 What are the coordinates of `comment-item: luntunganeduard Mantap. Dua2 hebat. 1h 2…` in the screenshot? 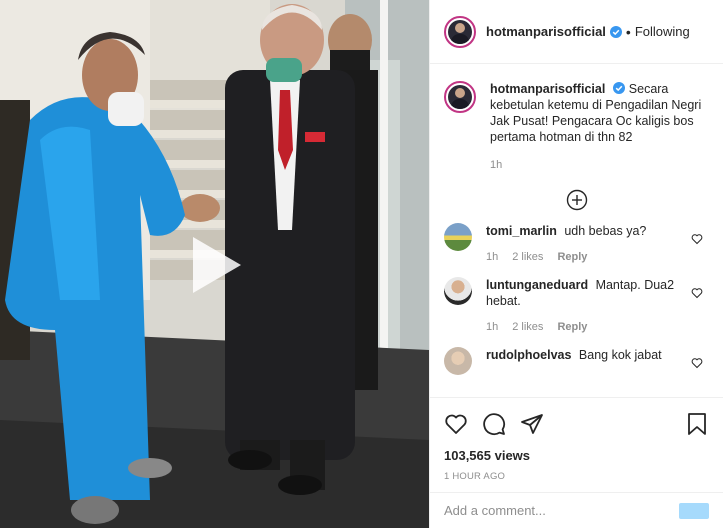 It's located at (576, 306).